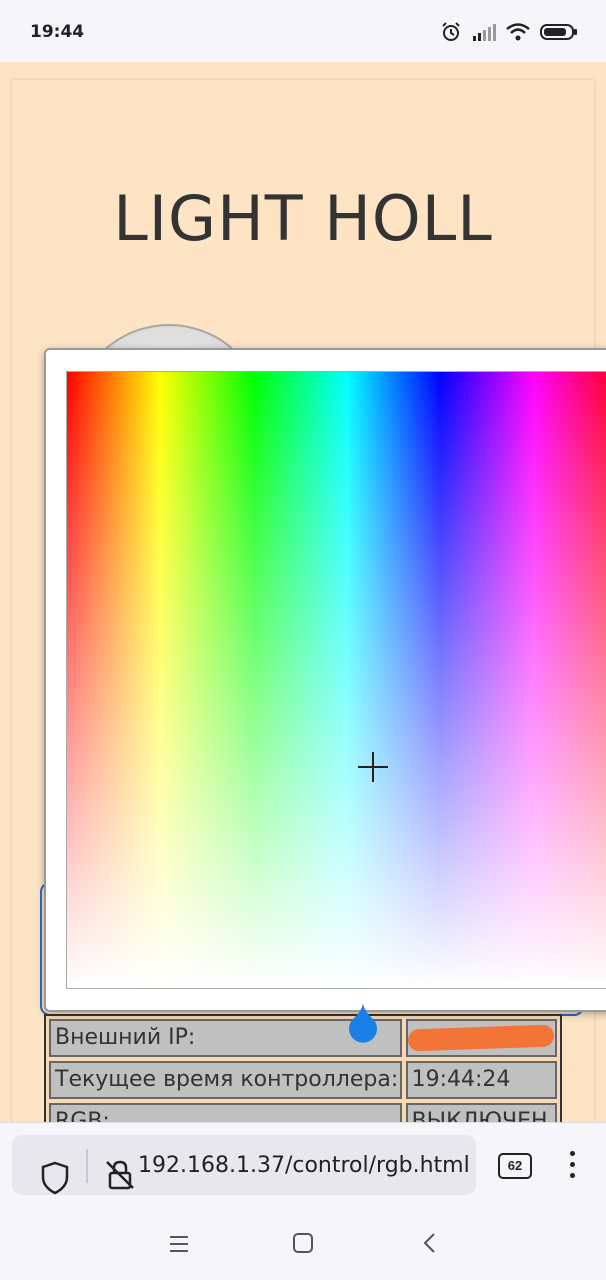 The height and width of the screenshot is (1280, 606). I want to click on battery-icon, so click(558, 32).